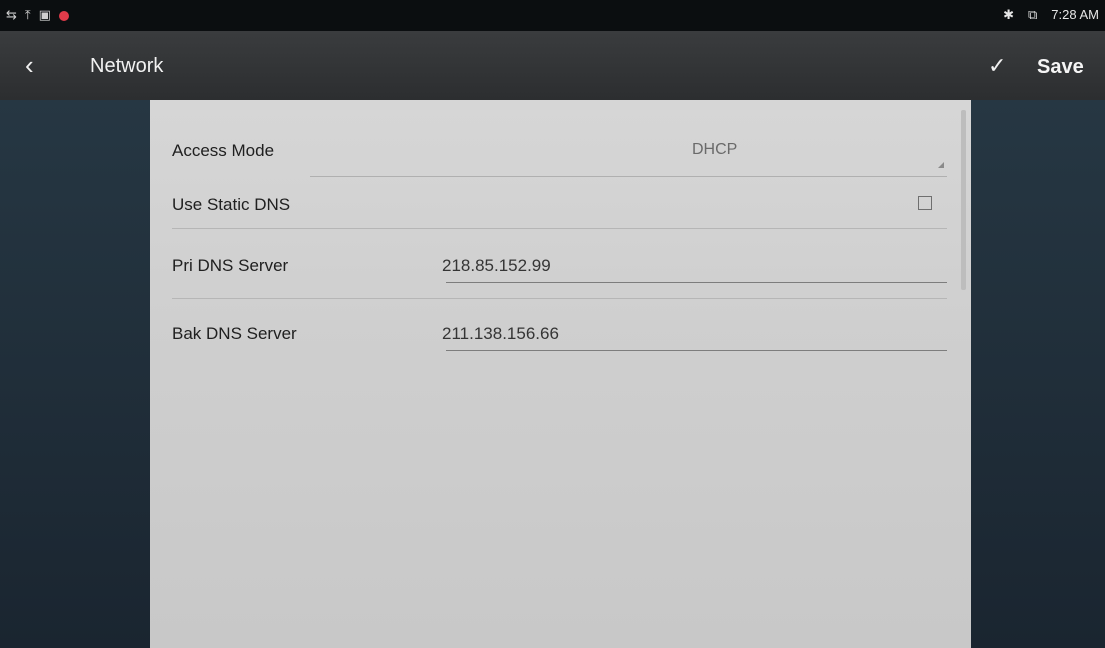 The height and width of the screenshot is (648, 1105). I want to click on left-side-panel, so click(75, 374).